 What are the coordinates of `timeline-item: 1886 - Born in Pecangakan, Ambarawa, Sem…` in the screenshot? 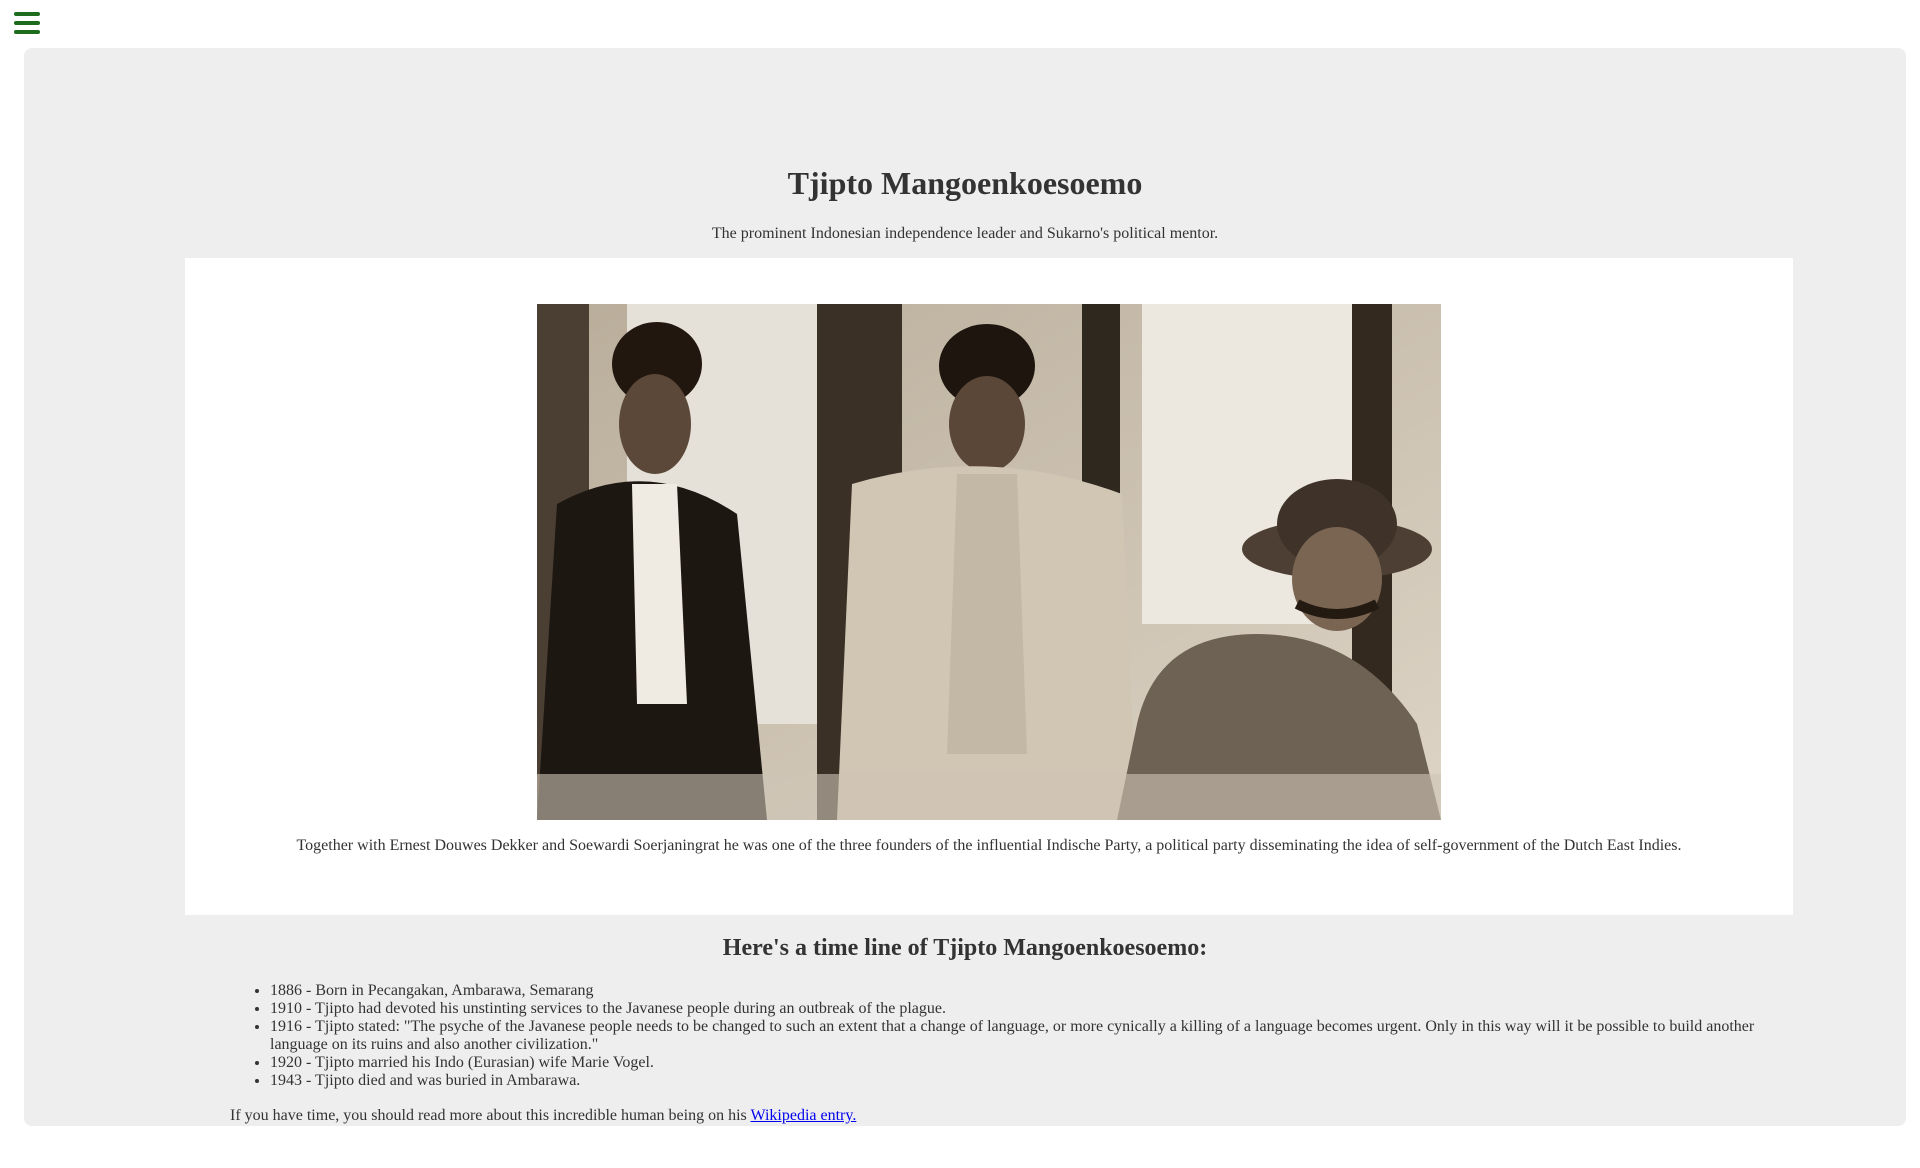 It's located at (1020, 991).